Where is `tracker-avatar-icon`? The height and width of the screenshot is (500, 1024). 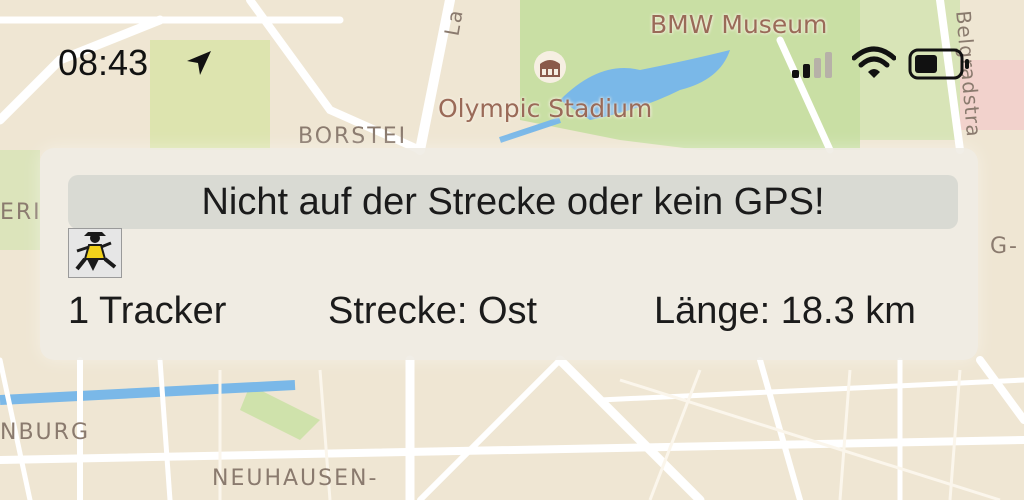 tracker-avatar-icon is located at coordinates (95, 253).